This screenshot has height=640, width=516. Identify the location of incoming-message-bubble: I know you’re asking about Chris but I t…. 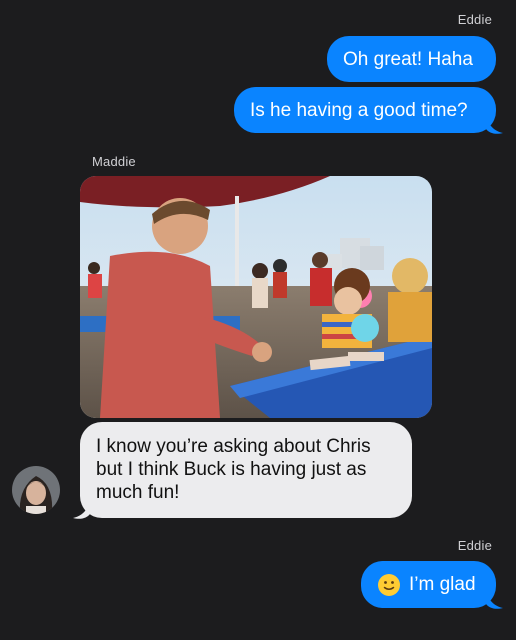
(246, 470).